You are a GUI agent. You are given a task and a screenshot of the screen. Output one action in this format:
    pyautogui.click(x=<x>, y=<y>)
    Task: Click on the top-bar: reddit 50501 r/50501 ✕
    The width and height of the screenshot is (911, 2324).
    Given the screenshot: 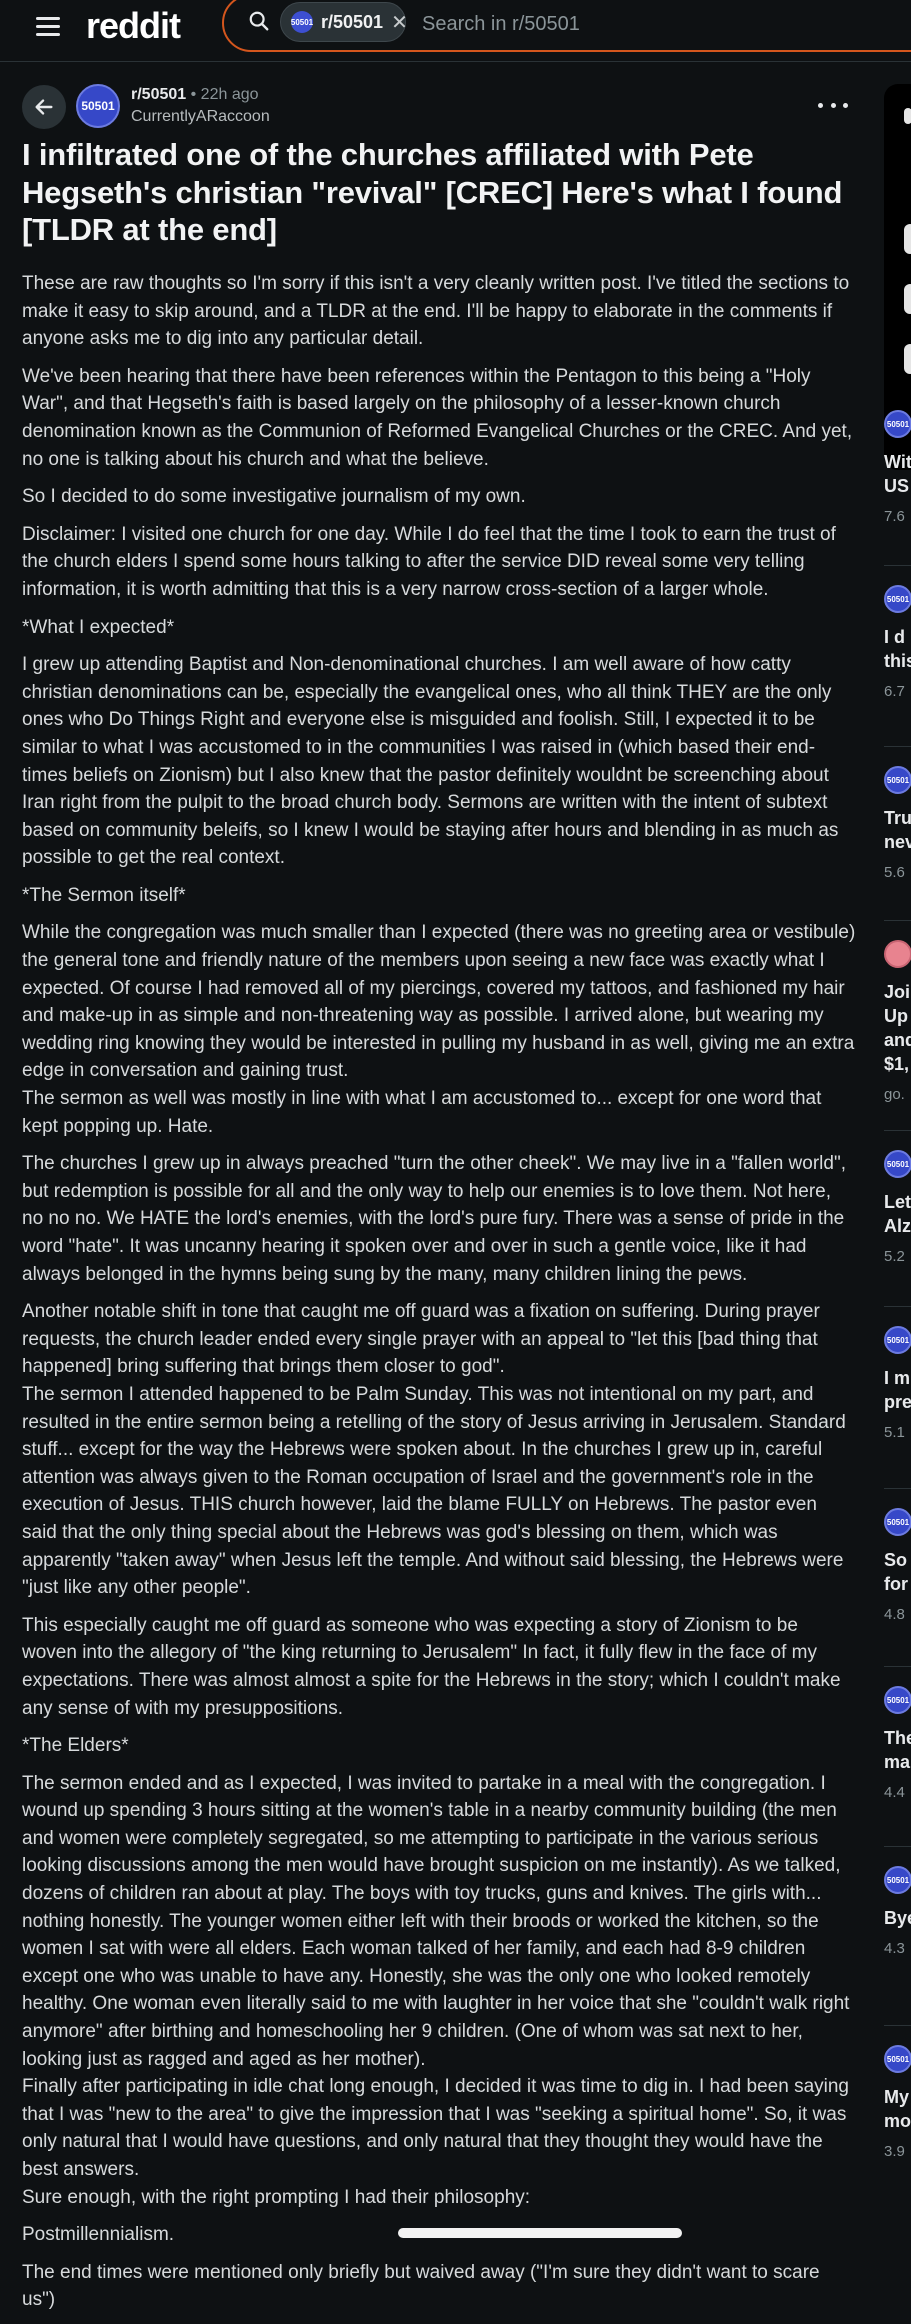 What is the action you would take?
    pyautogui.click(x=455, y=31)
    